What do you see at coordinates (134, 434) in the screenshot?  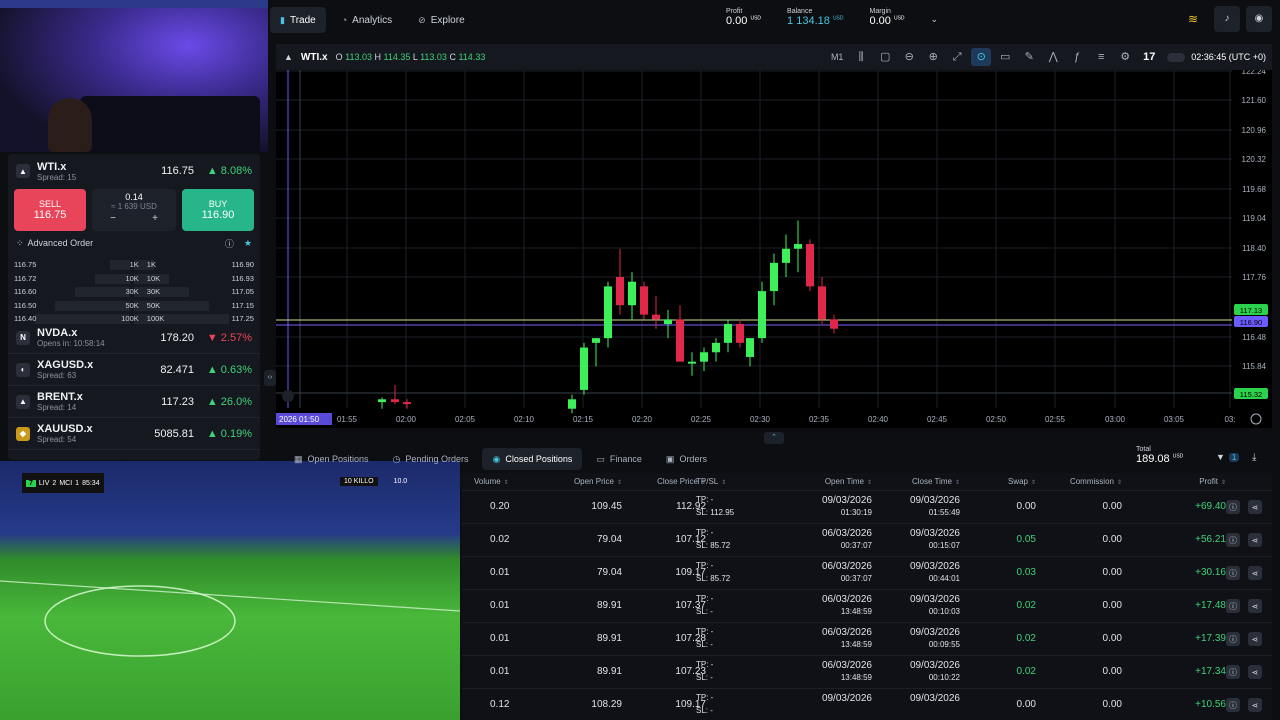 I see `watchlist-item: ◆ XAUUSD.x Spread: 54 5085.81 ▲ 0.19%` at bounding box center [134, 434].